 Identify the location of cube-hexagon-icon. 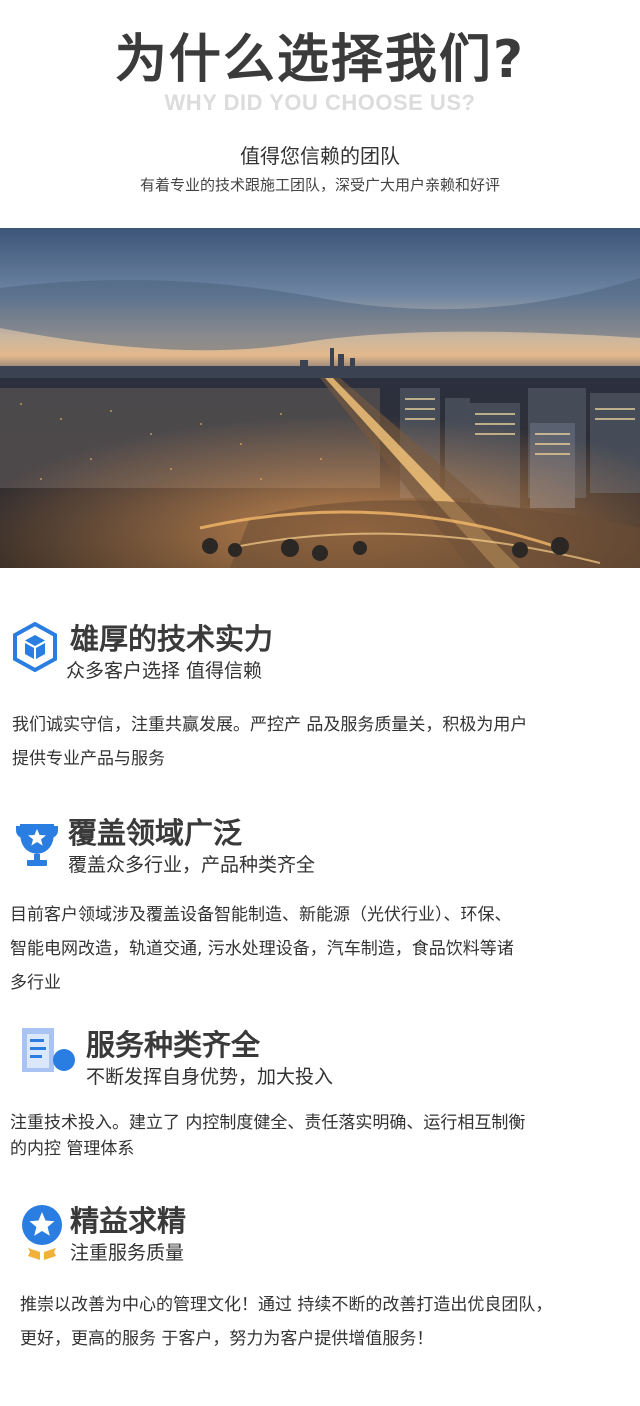
(35, 647).